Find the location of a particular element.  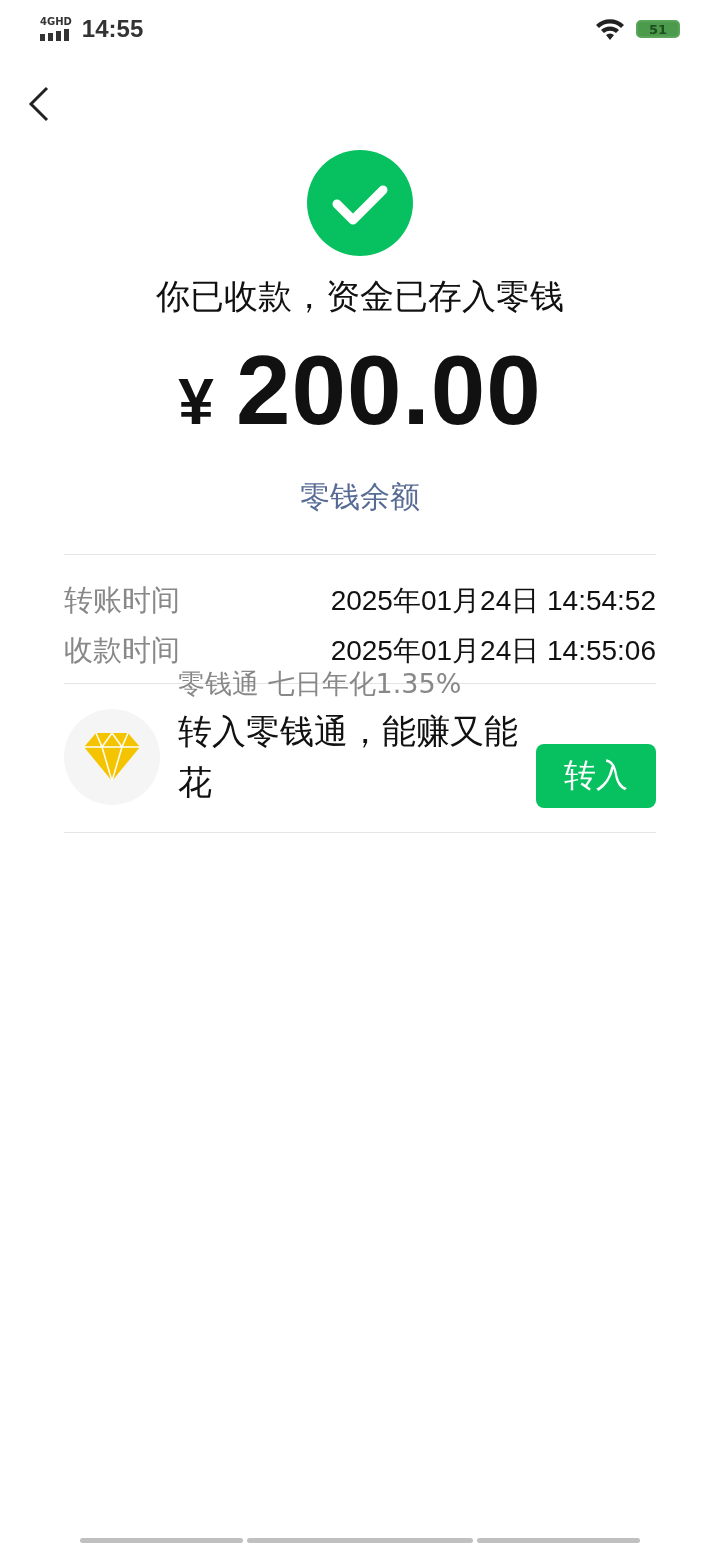

detail-value: 2025年01月24日 14:55:06 is located at coordinates (493, 651).